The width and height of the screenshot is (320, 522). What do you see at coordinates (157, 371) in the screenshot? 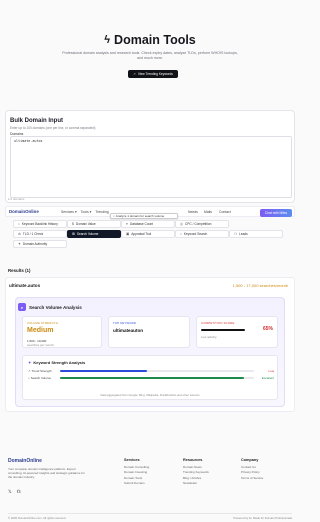
I see `trend-strength-bar` at bounding box center [157, 371].